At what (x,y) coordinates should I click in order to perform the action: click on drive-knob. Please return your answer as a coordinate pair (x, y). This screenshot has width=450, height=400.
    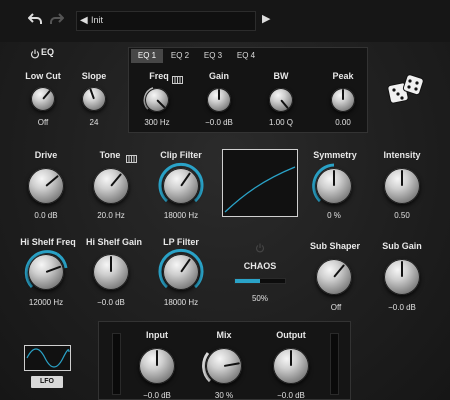
    Looking at the image, I should click on (46, 186).